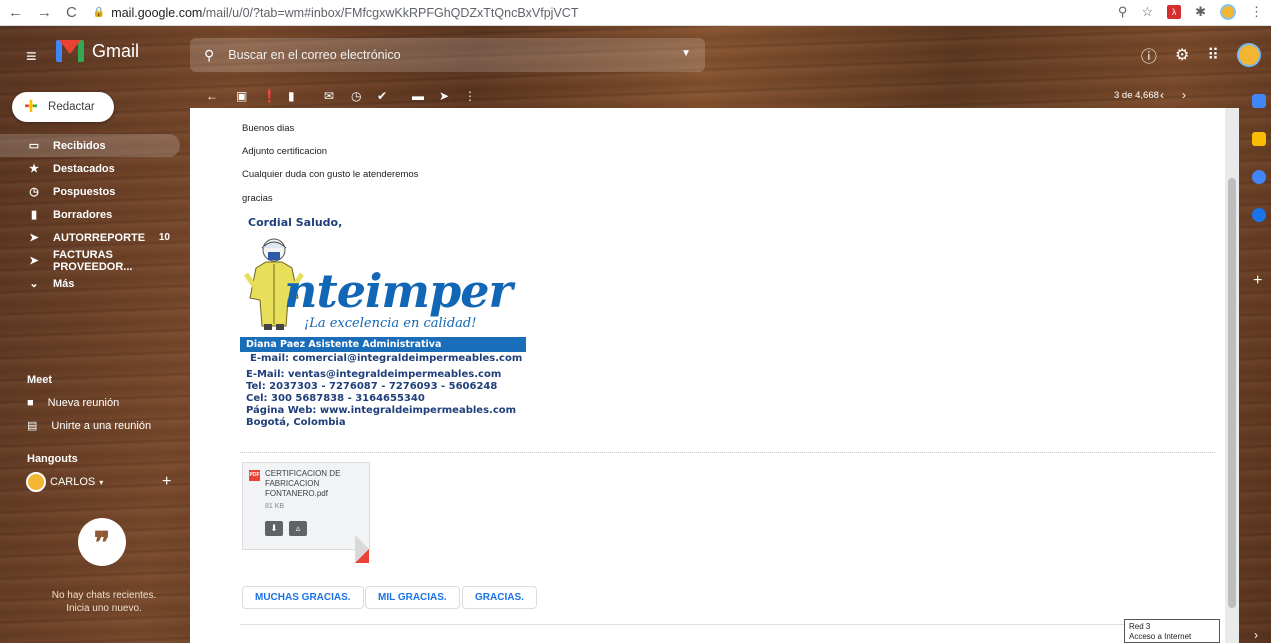 The height and width of the screenshot is (643, 1271). Describe the element at coordinates (418, 96) in the screenshot. I see `move-to-folder-icon: ▬` at that location.